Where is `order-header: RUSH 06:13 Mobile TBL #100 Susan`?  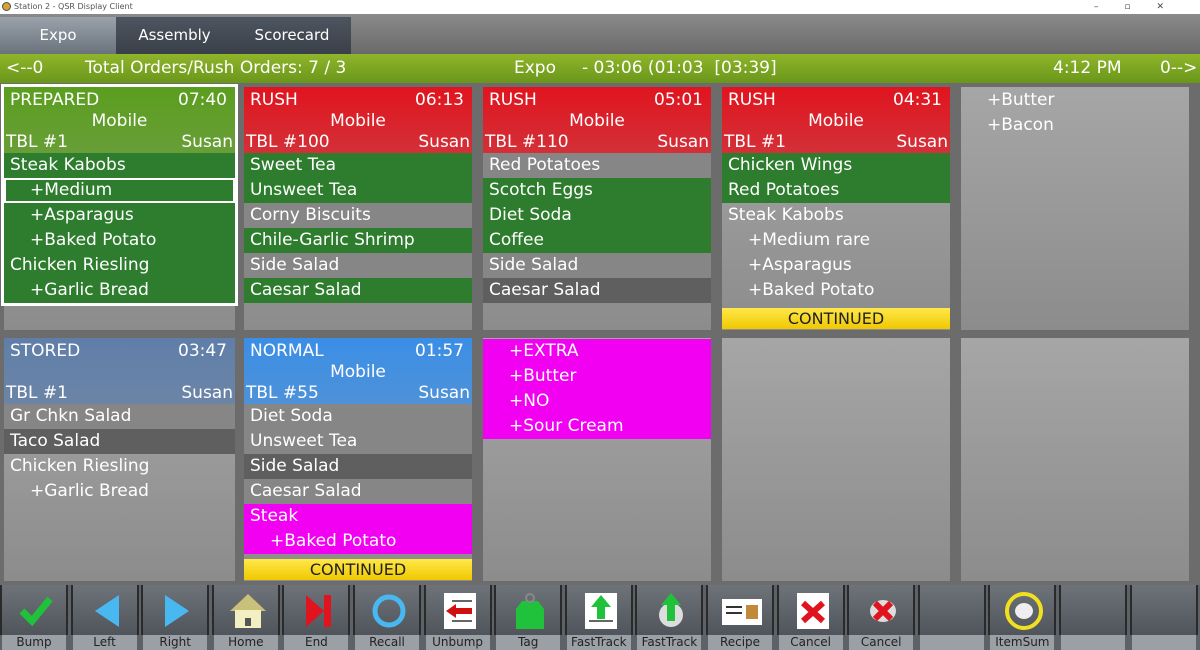
order-header: RUSH 06:13 Mobile TBL #100 Susan is located at coordinates (358, 120).